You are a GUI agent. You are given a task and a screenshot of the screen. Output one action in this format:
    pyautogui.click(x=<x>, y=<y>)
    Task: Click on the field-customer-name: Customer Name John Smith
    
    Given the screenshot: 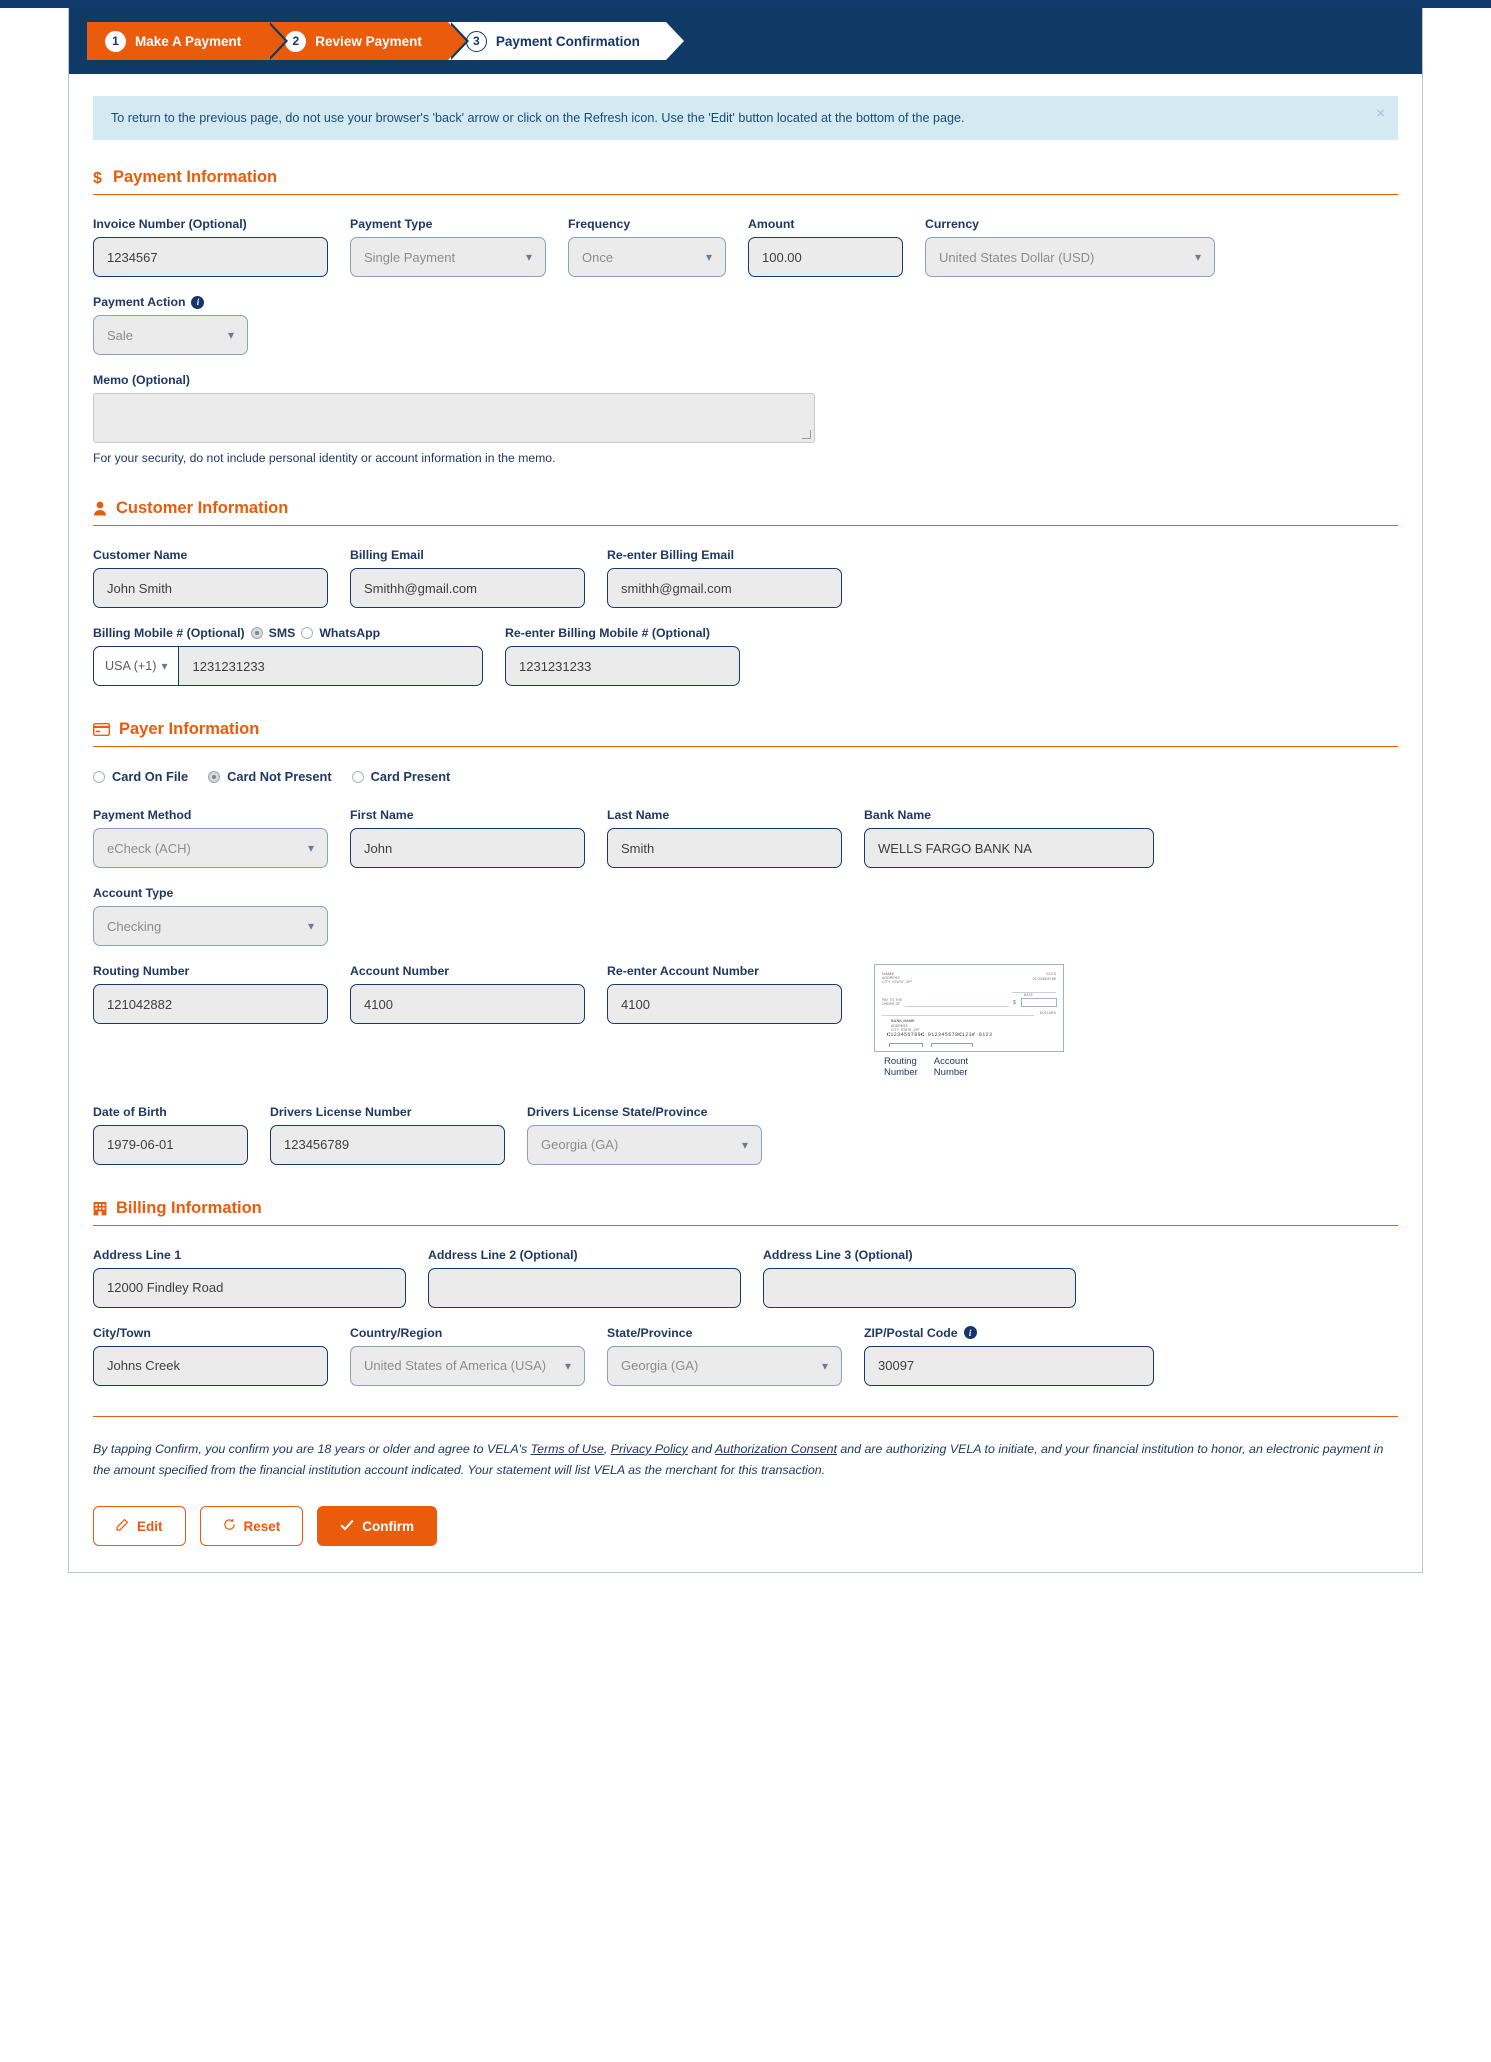 What is the action you would take?
    pyautogui.click(x=210, y=578)
    